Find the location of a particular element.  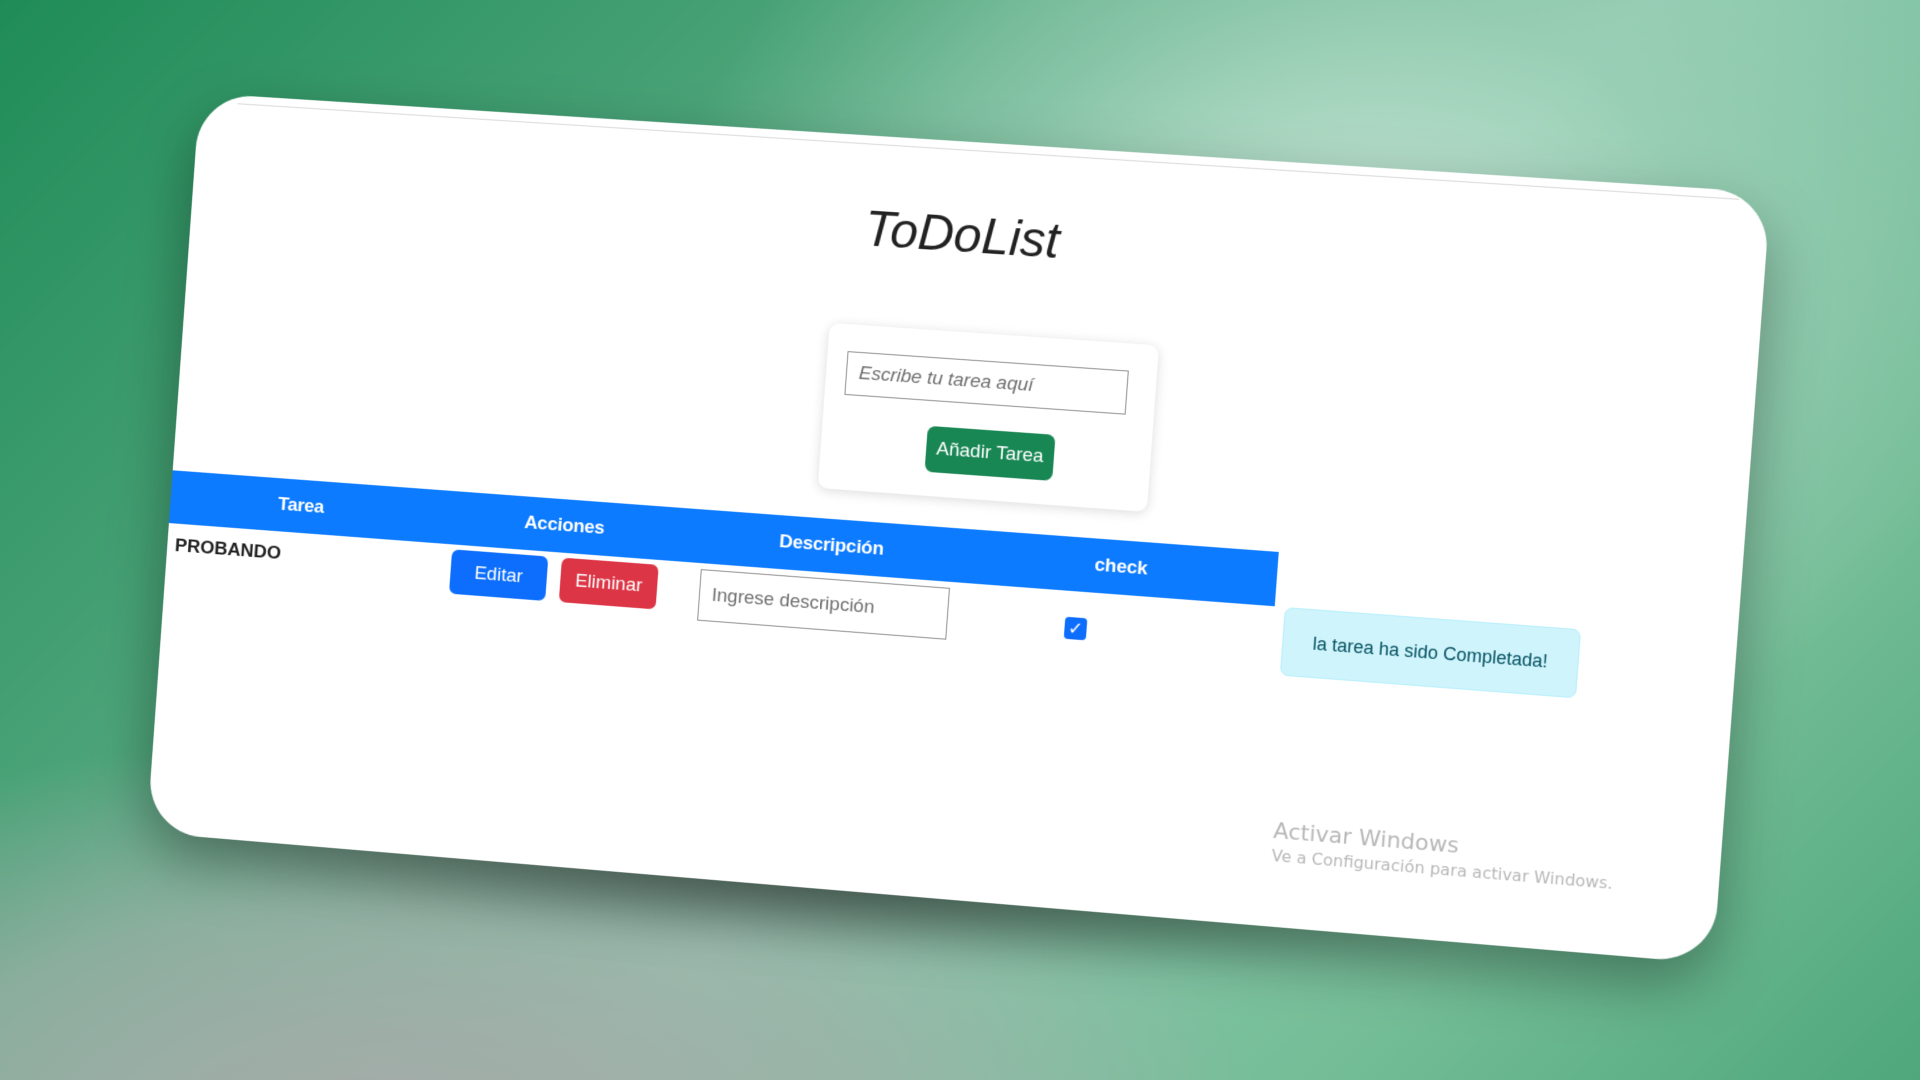

header-check: check is located at coordinates (1121, 567).